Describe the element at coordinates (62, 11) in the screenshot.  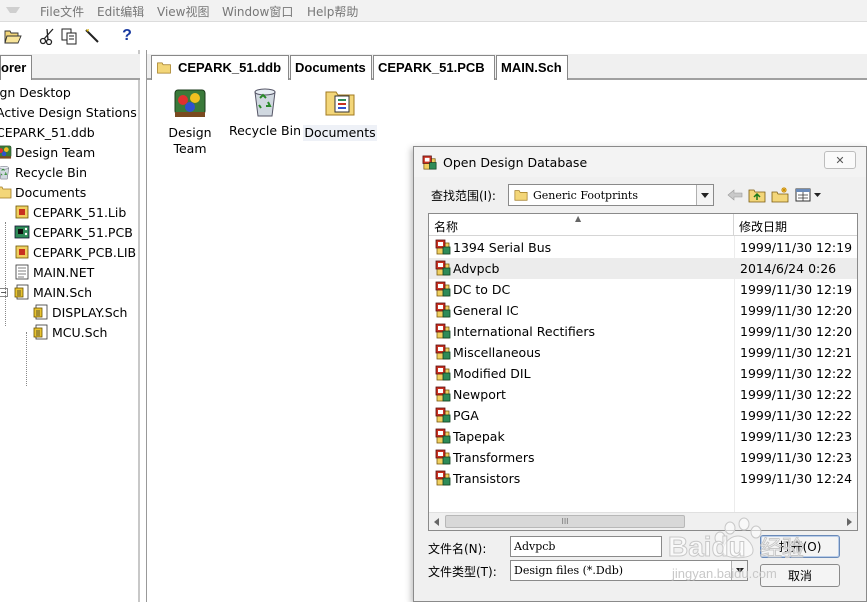
I see `menu-file: File文件` at that location.